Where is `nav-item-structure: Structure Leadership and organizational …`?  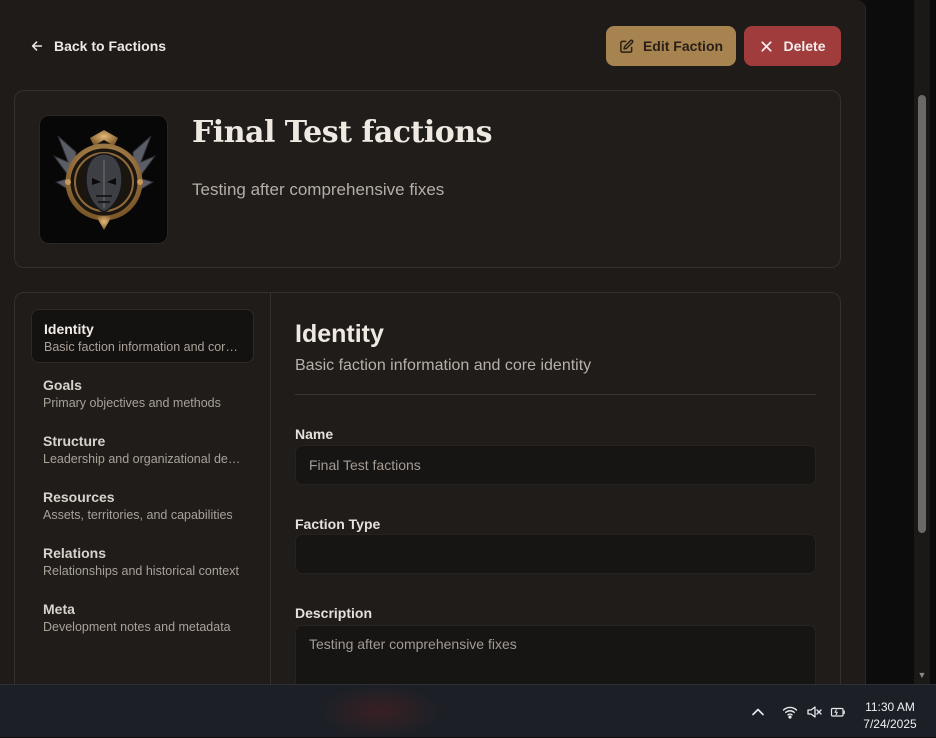
nav-item-structure: Structure Leadership and organizational … is located at coordinates (142, 449).